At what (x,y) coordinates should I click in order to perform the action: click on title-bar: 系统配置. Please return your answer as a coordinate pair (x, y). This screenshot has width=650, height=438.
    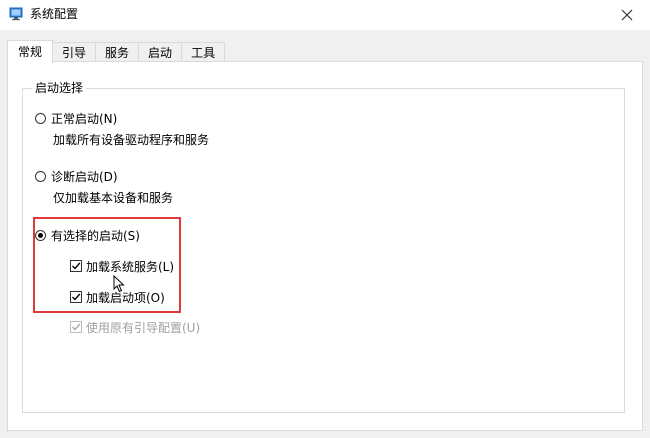
    Looking at the image, I should click on (325, 15).